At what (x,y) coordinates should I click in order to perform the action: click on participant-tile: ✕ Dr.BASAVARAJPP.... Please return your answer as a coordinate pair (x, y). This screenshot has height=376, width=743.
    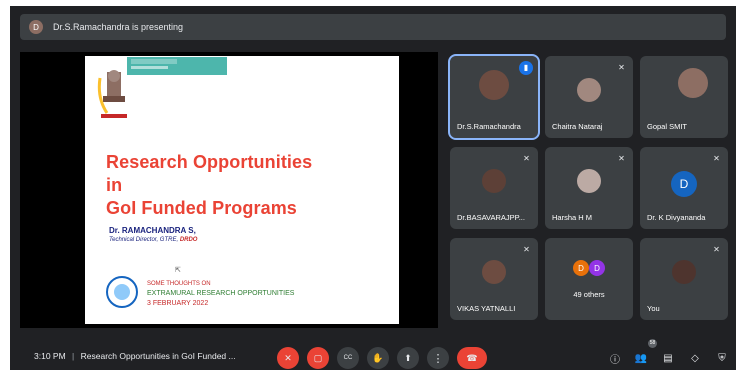
    Looking at the image, I should click on (494, 188).